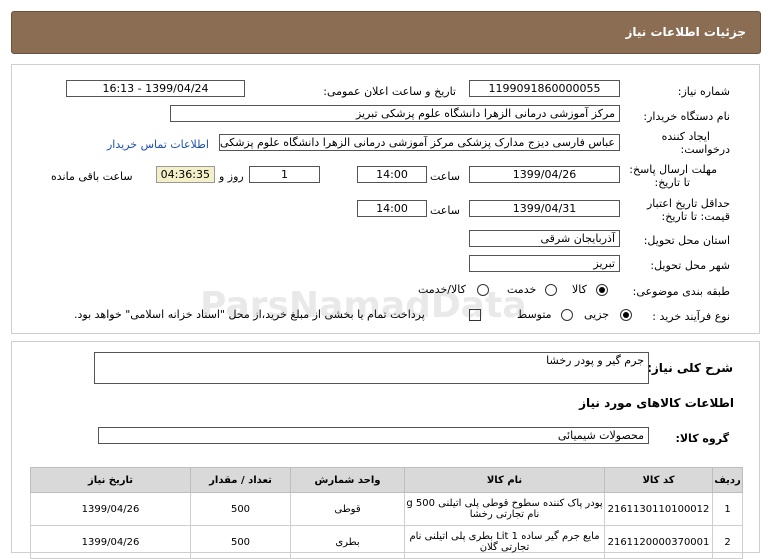  Describe the element at coordinates (686, 116) in the screenshot. I see `buyer-org-label: نام دستگاه خریدار:` at that location.